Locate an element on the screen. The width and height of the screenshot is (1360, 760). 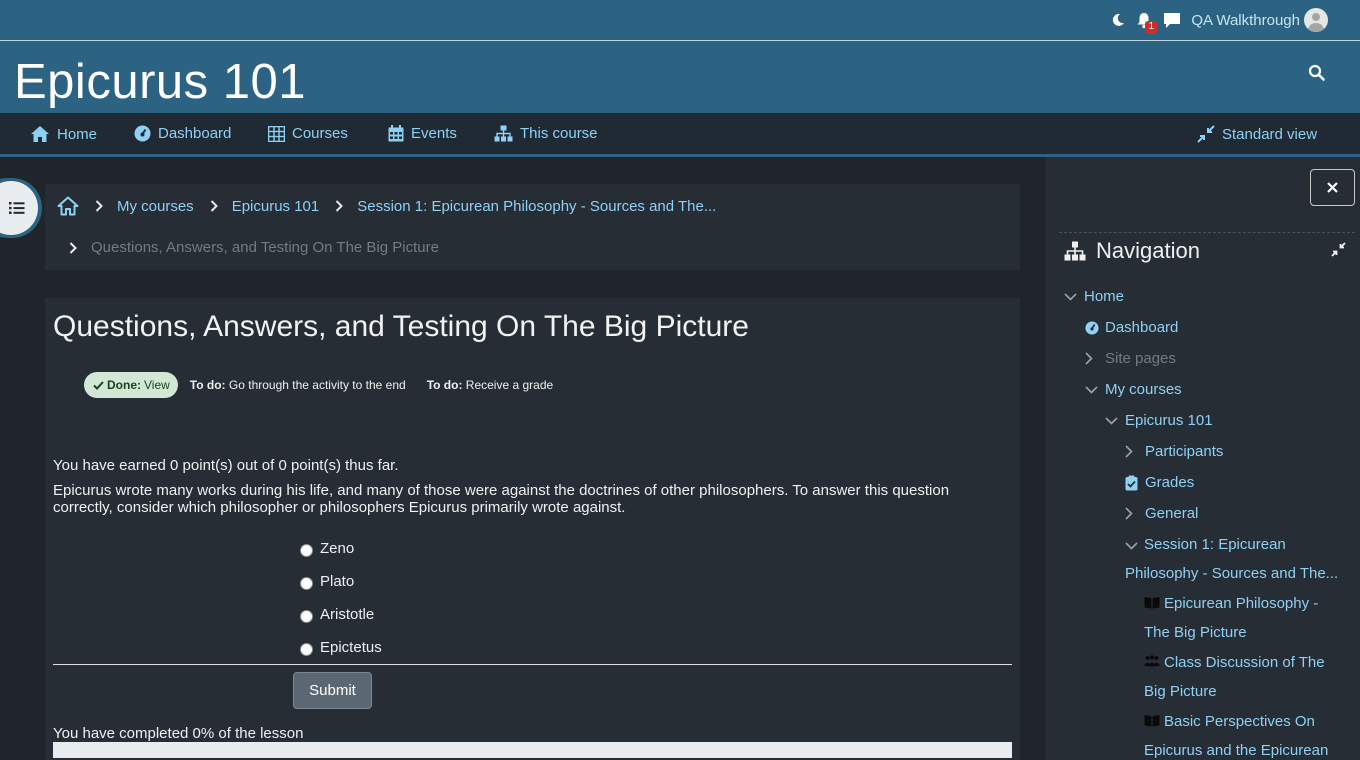
nav-item-courses: Courses is located at coordinates (308, 133).